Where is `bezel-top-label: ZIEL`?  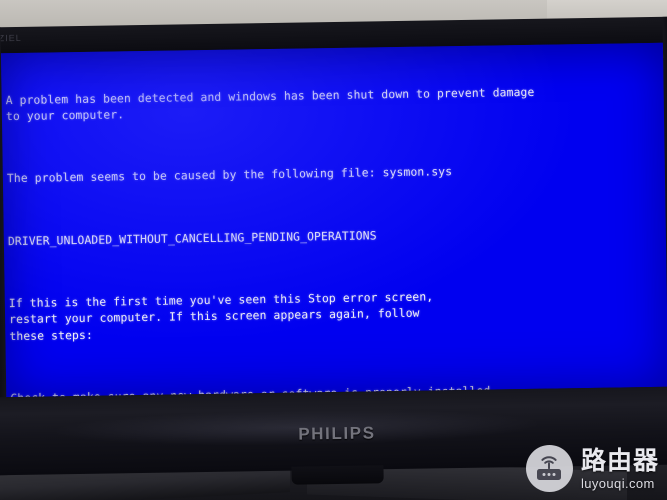 bezel-top-label: ZIEL is located at coordinates (11, 38).